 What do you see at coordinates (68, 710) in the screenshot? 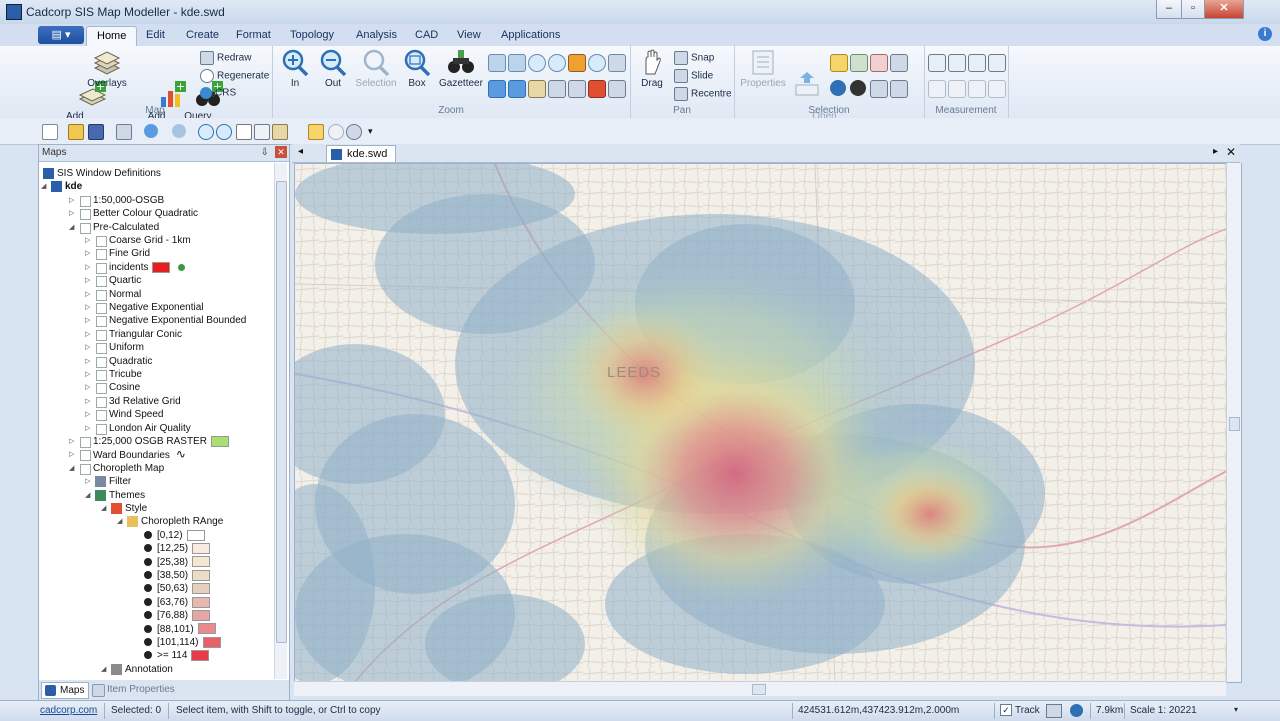
I see `cadcorp-link: cadcorp.com` at bounding box center [68, 710].